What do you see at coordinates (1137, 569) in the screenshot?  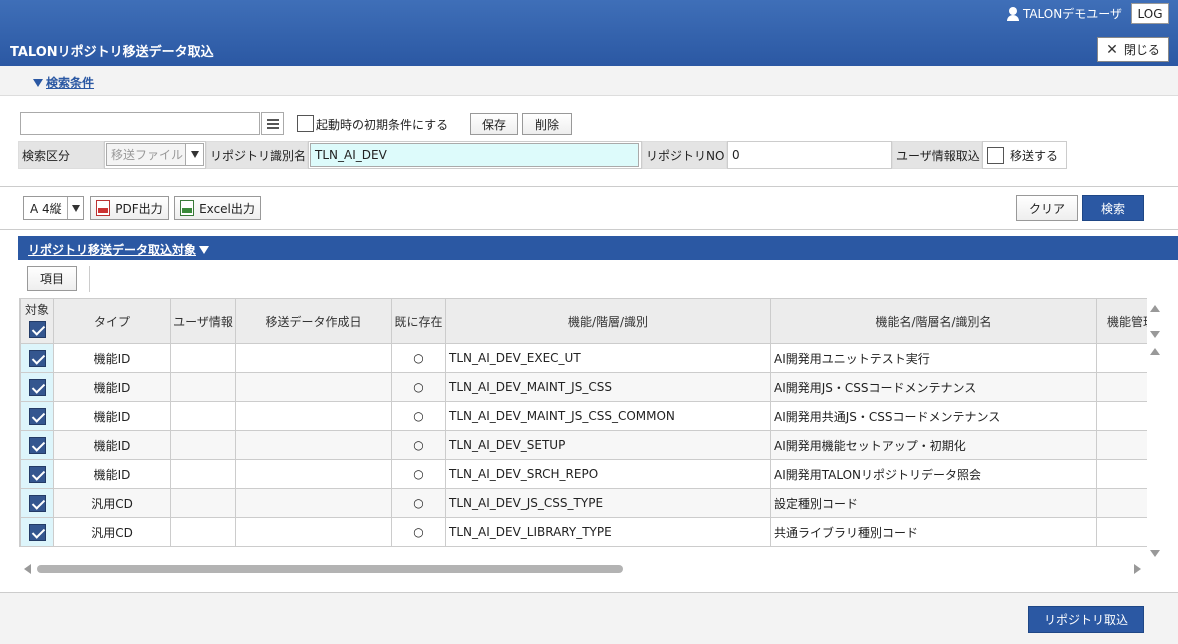 I see `scroll-right-icon` at bounding box center [1137, 569].